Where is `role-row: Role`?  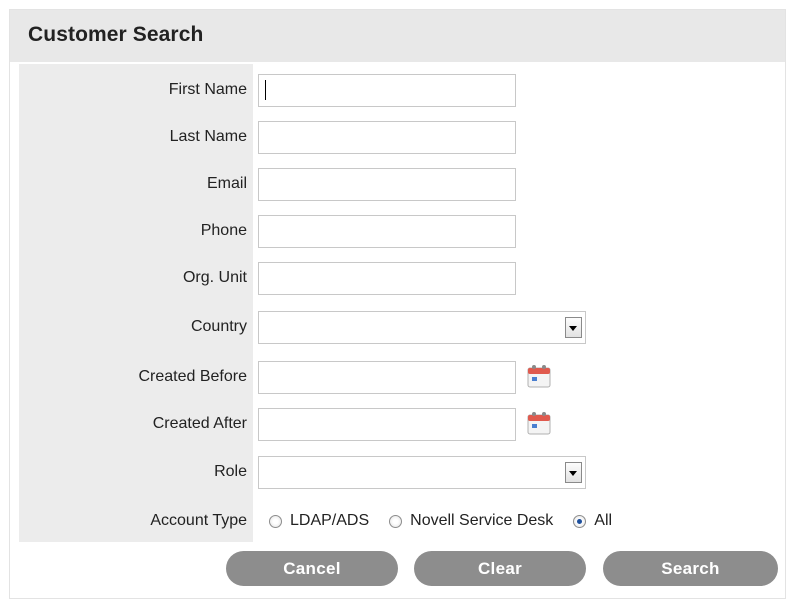
role-row: Role is located at coordinates (397, 472).